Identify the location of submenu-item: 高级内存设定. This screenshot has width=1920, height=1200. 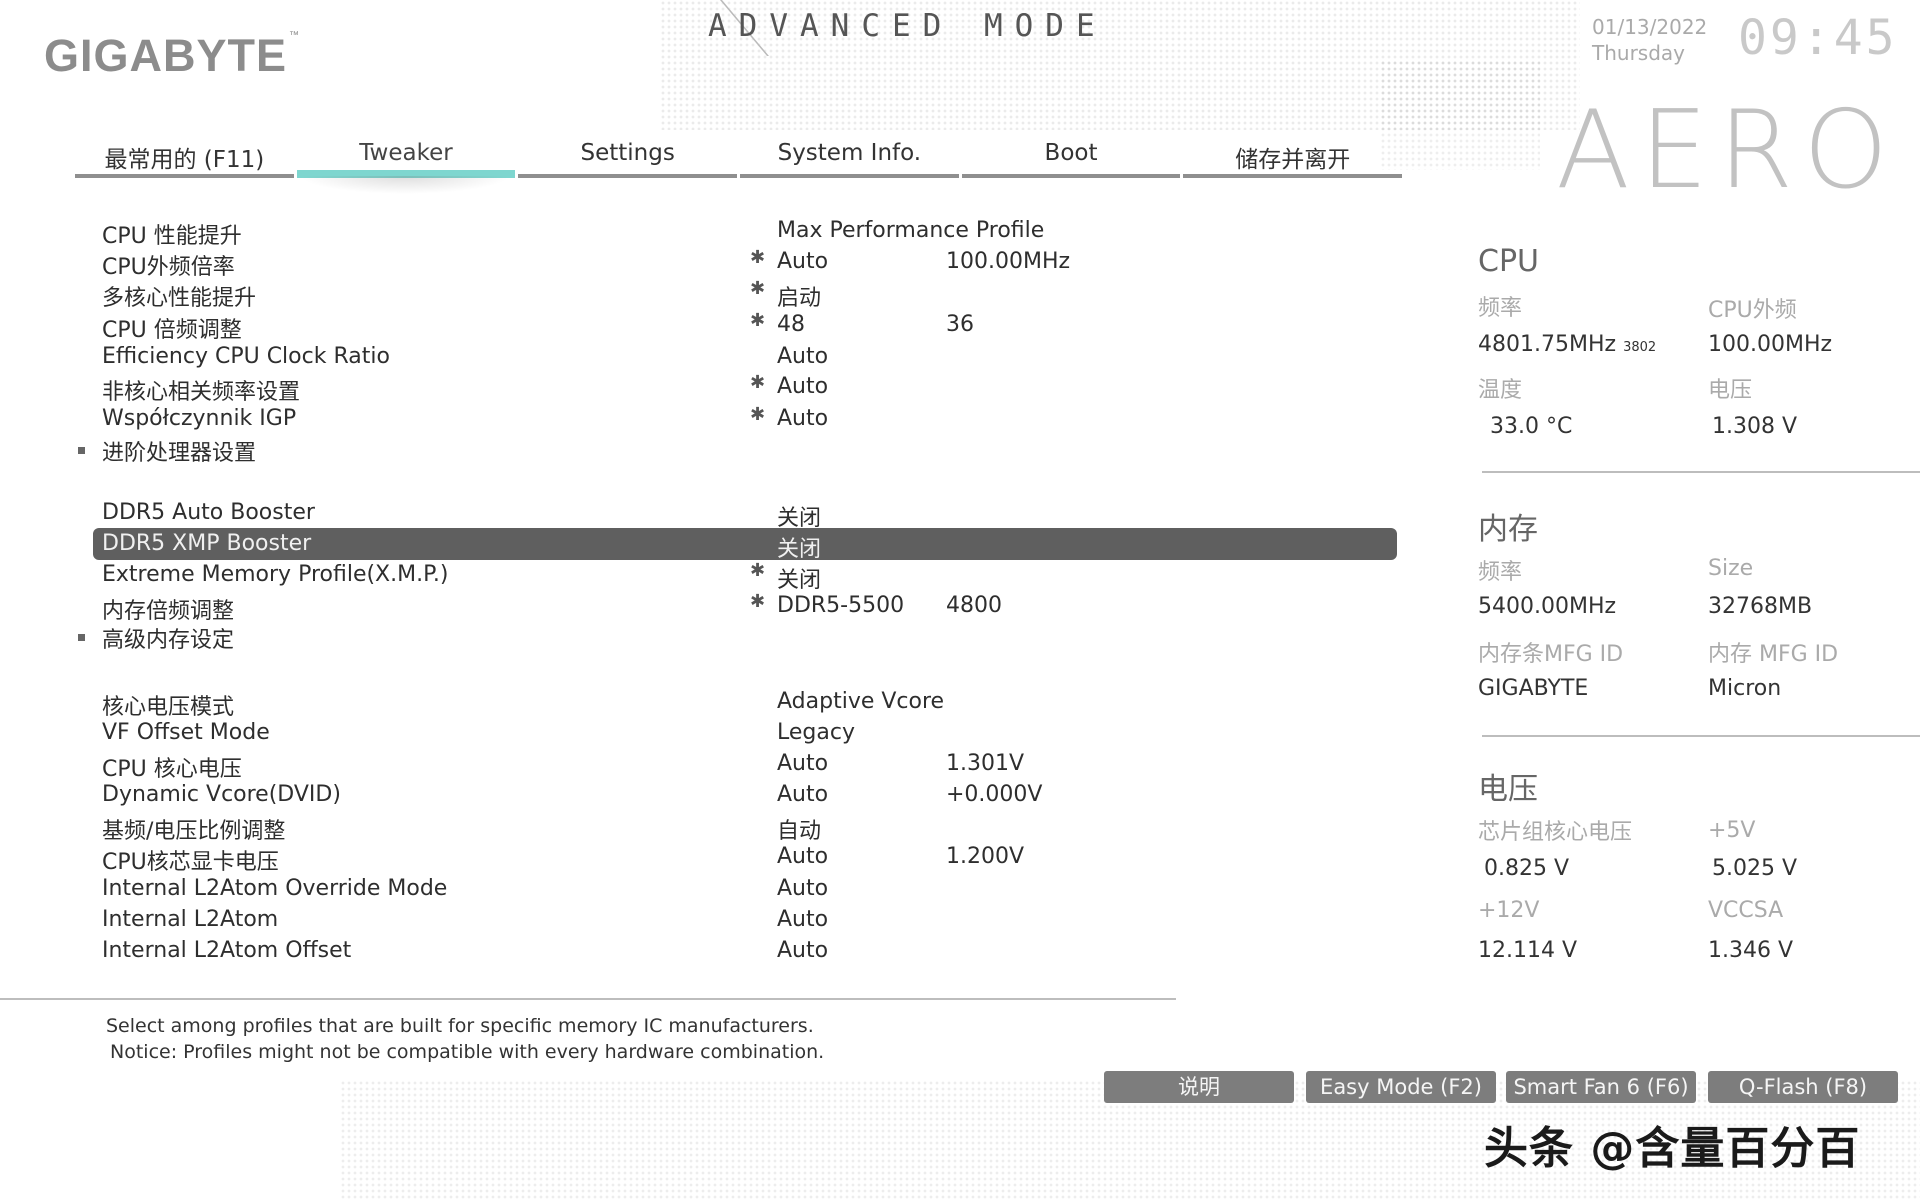
(700, 637).